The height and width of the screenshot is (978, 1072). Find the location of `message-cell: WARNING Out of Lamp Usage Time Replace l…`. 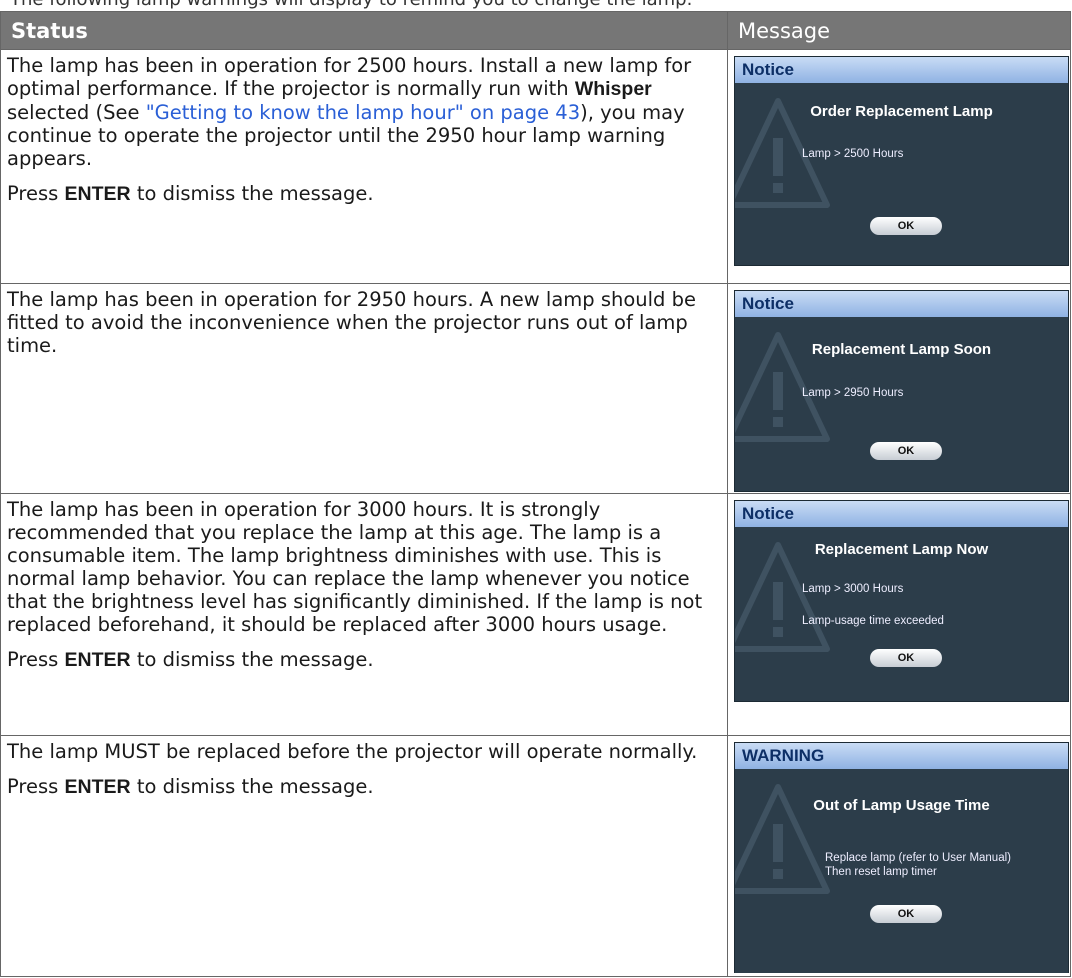

message-cell: WARNING Out of Lamp Usage Time Replace l… is located at coordinates (899, 856).